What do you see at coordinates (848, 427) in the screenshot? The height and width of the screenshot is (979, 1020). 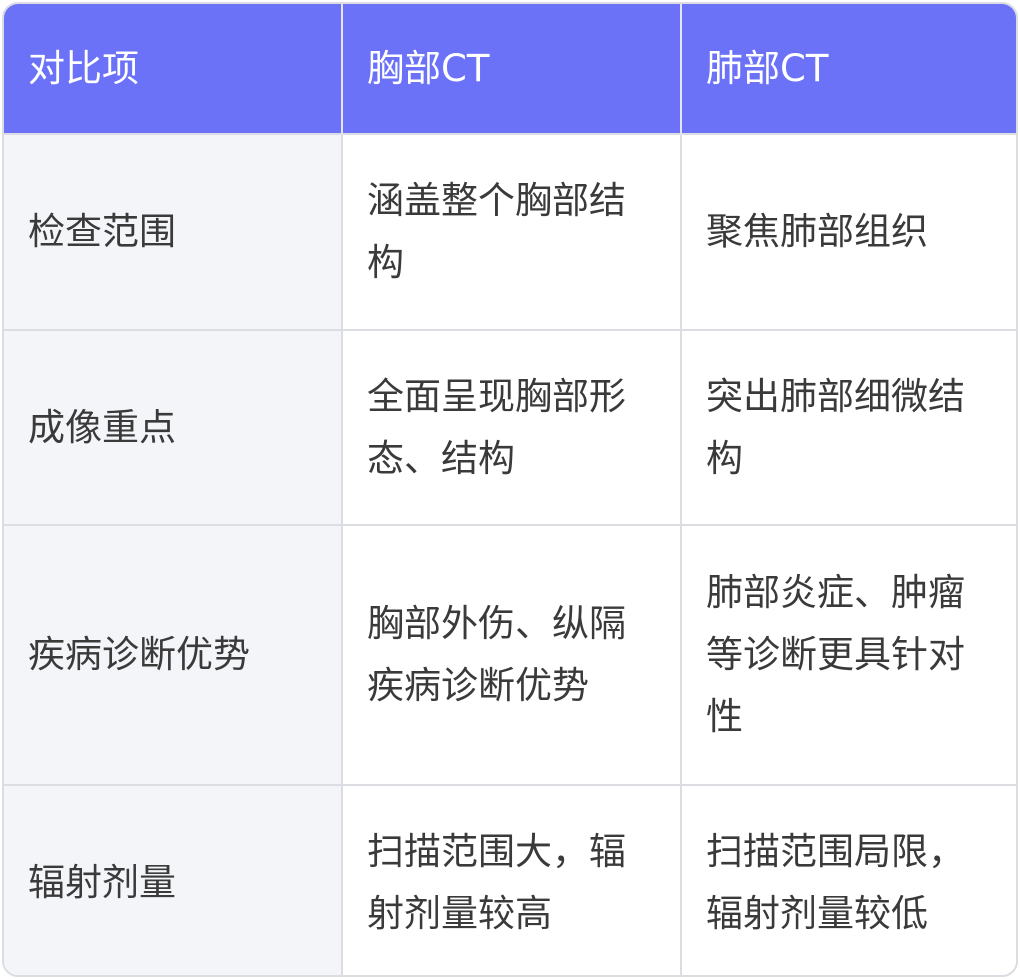 I see `lung-ct-cell: 突出肺部细微结构` at bounding box center [848, 427].